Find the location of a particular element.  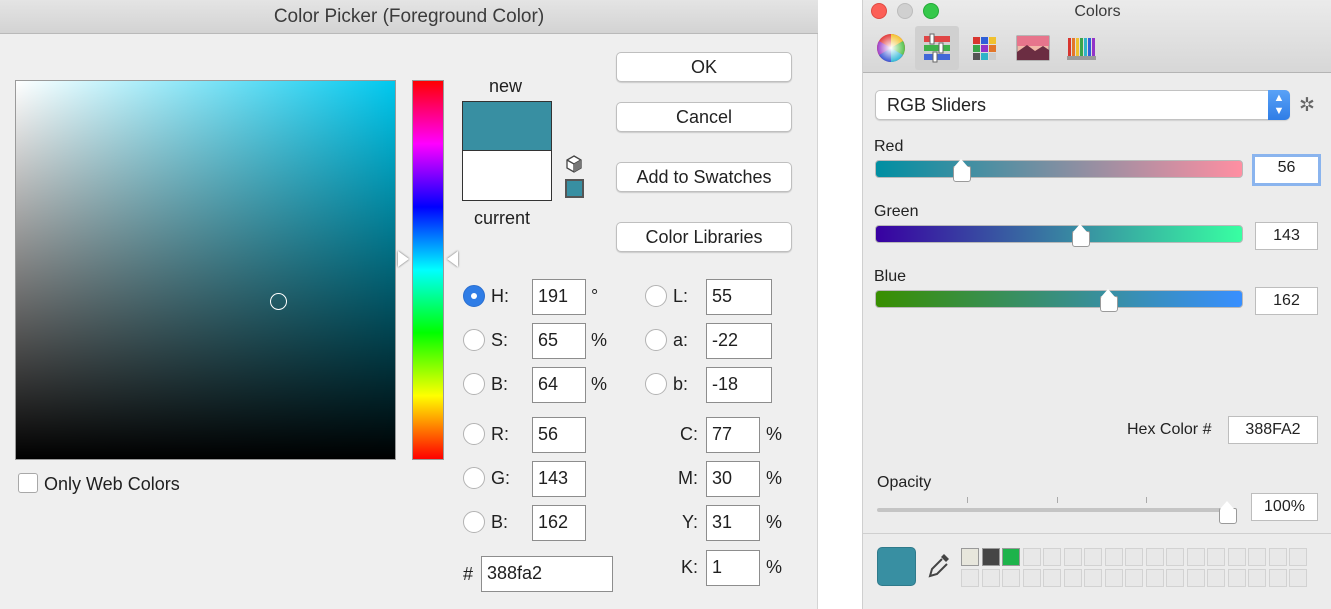

color-sliders-tab is located at coordinates (937, 48).